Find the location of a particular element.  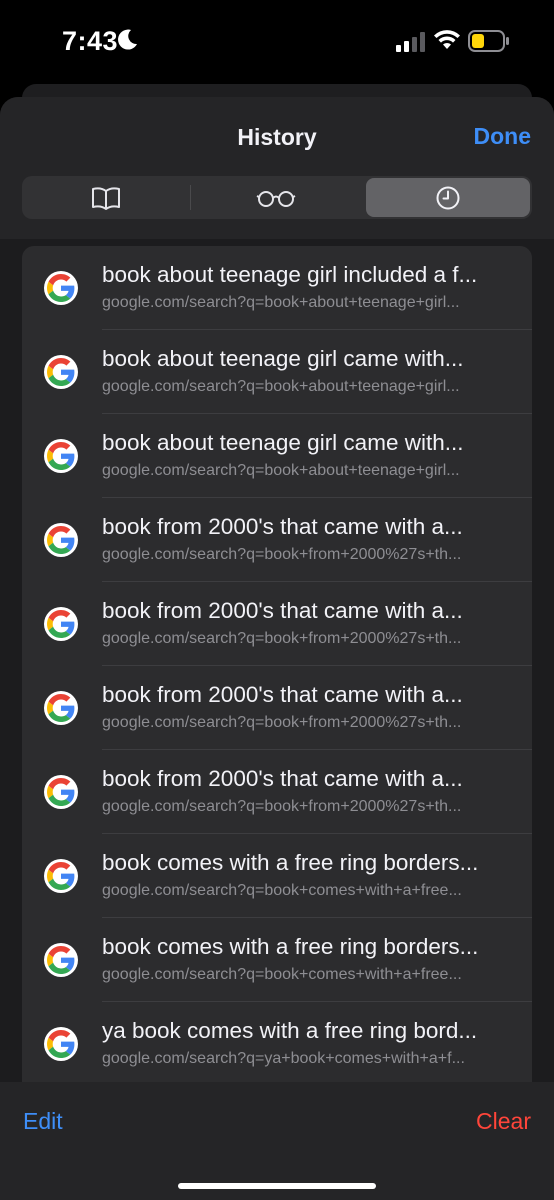

bookmarks-book-icon is located at coordinates (106, 198).